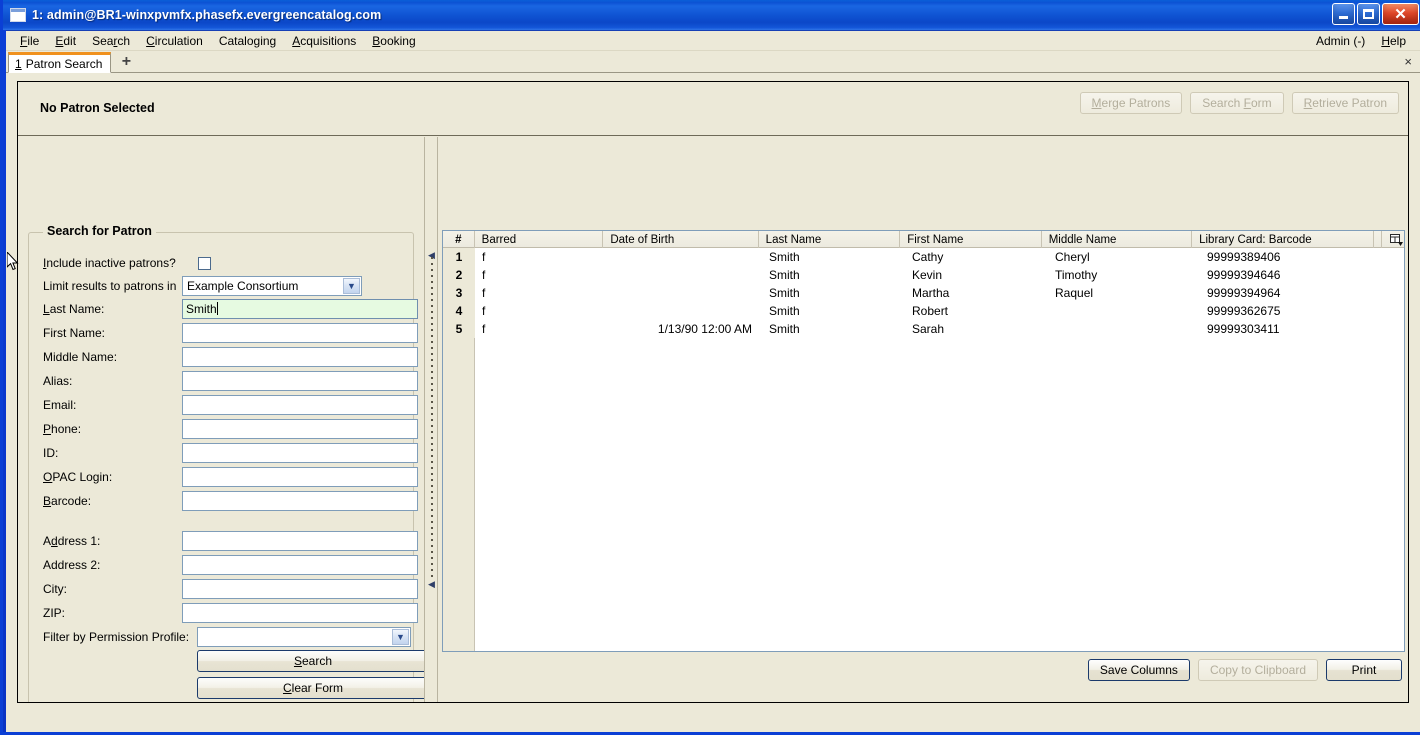 The image size is (1420, 735). I want to click on address1-label: Address 1:, so click(72, 541).